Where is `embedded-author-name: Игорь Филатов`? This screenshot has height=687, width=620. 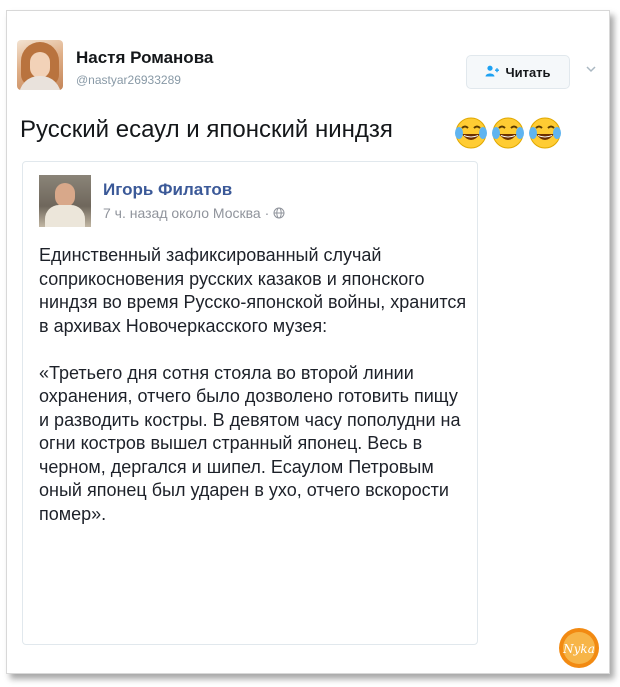 embedded-author-name: Игорь Филатов is located at coordinates (167, 190).